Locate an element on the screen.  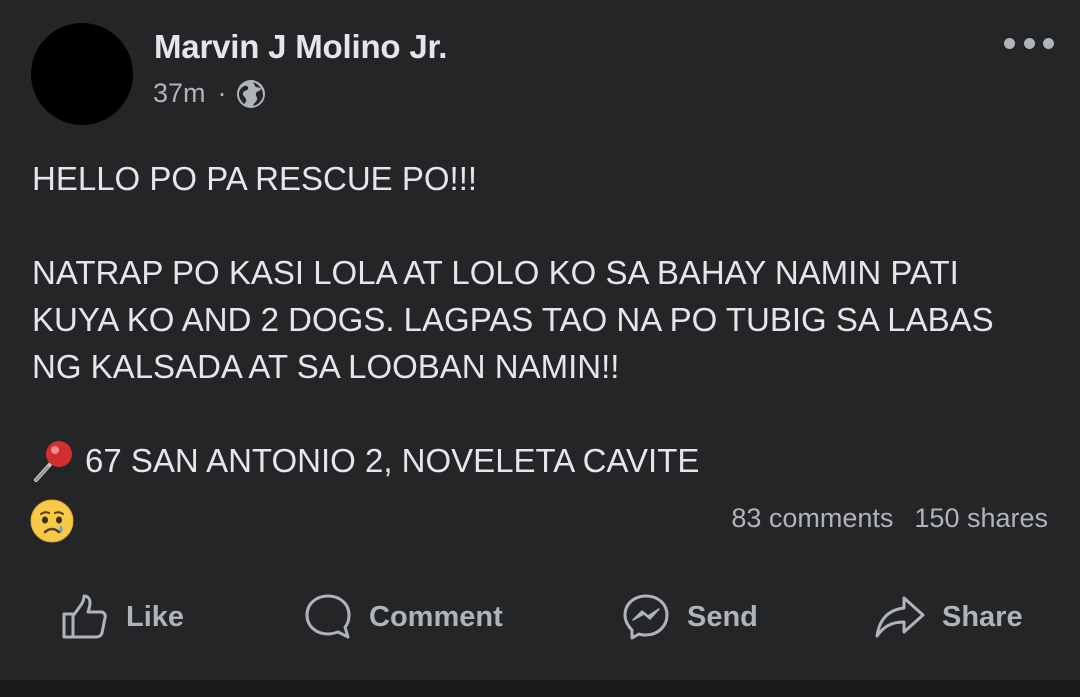
feed-separator is located at coordinates (540, 688).